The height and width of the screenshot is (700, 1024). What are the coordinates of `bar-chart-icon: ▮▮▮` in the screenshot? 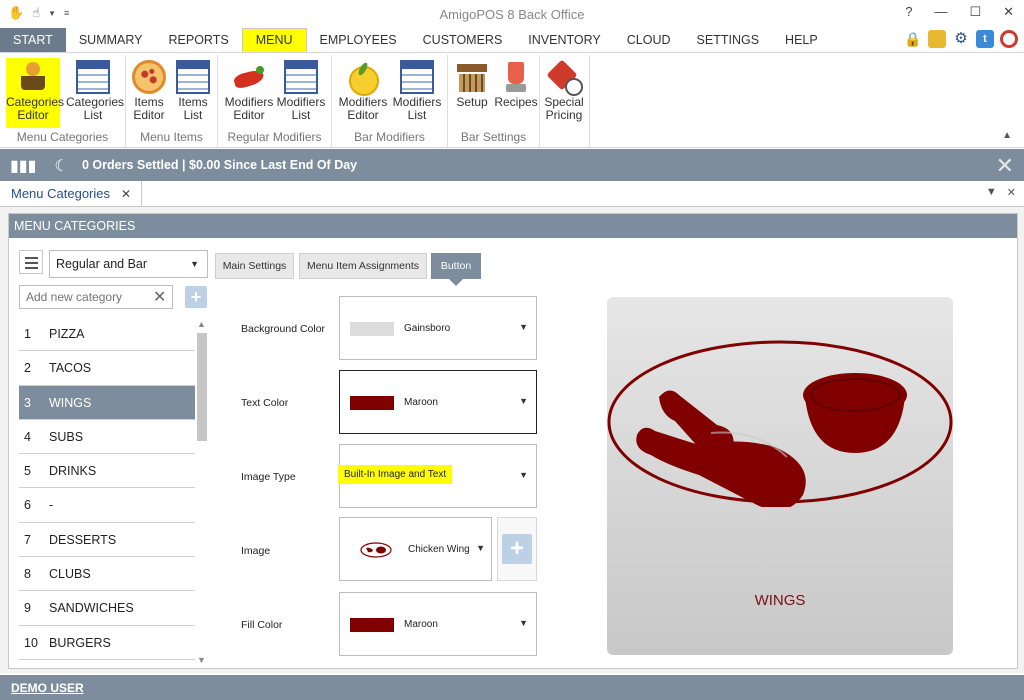 It's located at (23, 166).